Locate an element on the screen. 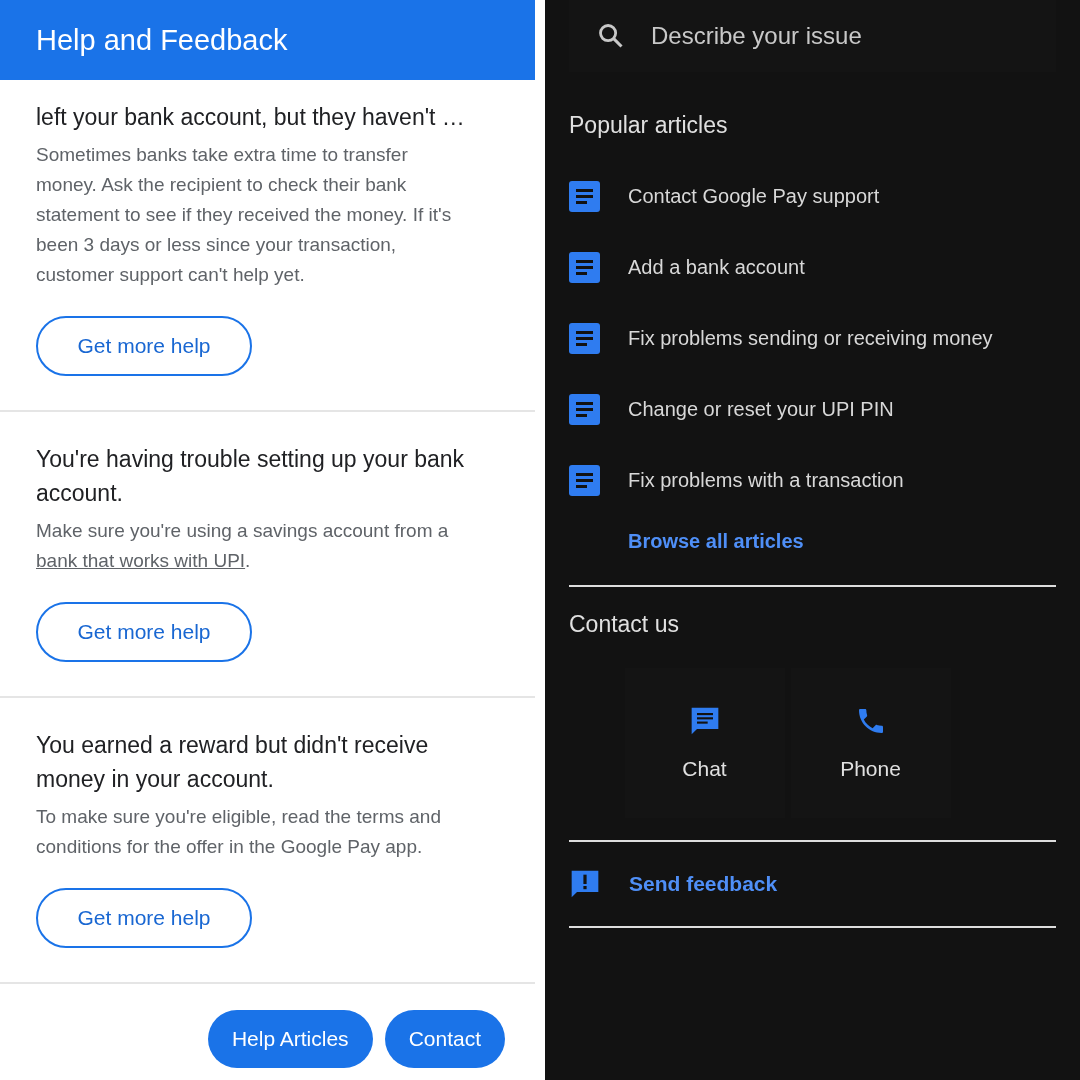  issue-title: You're having trouble setting up your bank account. is located at coordinates (251, 476).